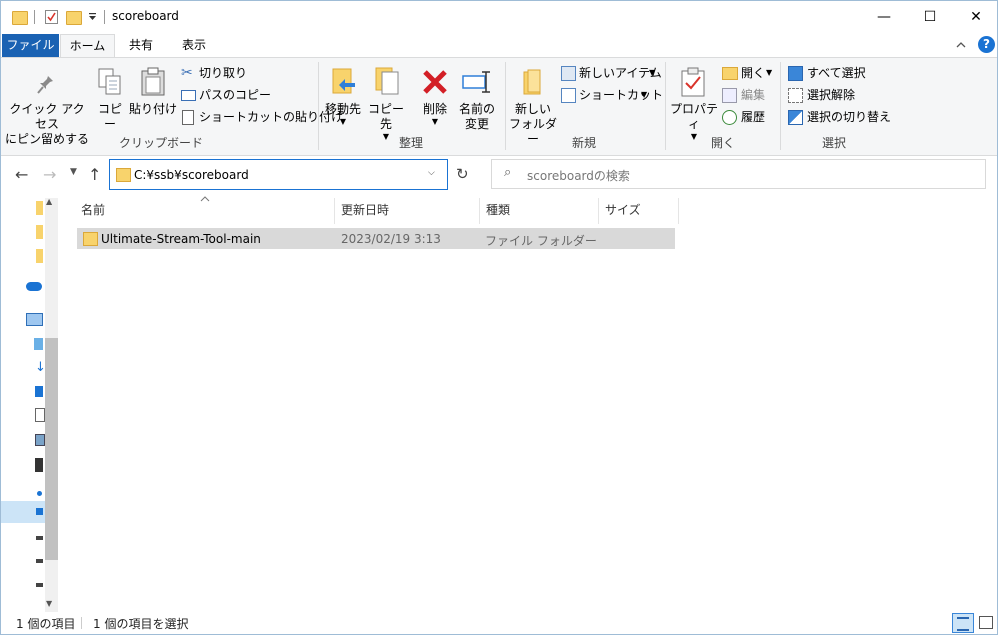  I want to click on forward-button: →, so click(49, 174).